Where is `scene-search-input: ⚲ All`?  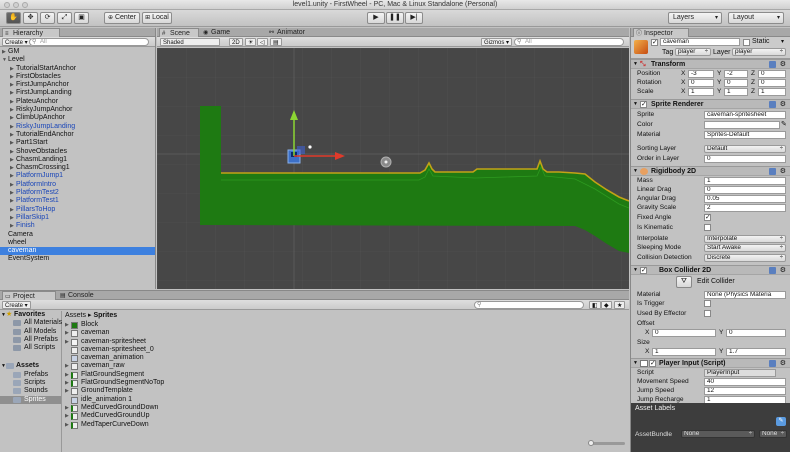 scene-search-input: ⚲ All is located at coordinates (569, 42).